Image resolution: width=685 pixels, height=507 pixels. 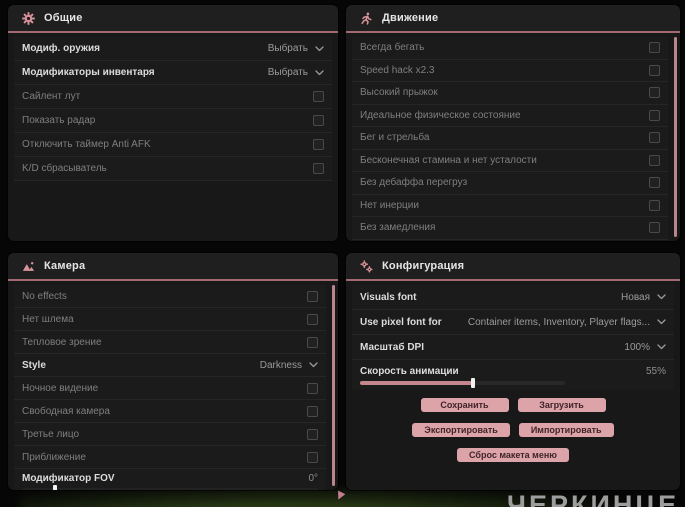 I want to click on row-high-jump: Высокий прыжок, so click(x=510, y=93).